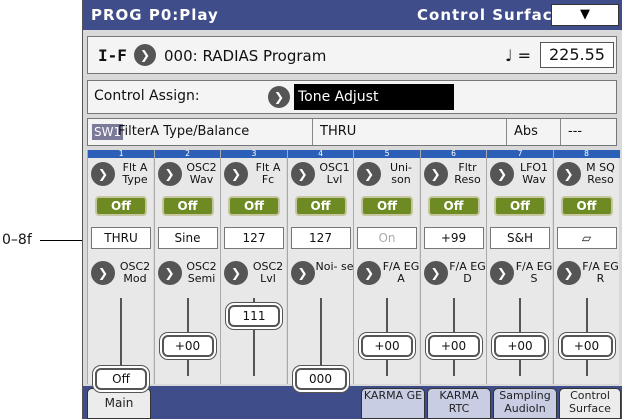 The height and width of the screenshot is (419, 622). I want to click on switch-value: ▱, so click(586, 238).